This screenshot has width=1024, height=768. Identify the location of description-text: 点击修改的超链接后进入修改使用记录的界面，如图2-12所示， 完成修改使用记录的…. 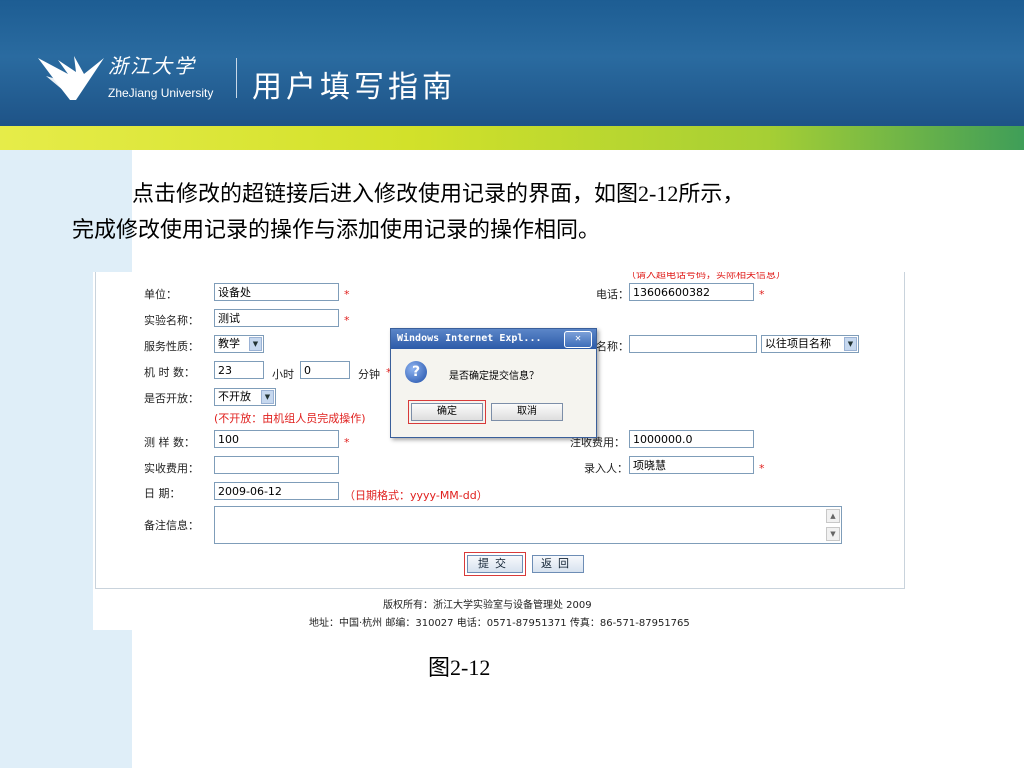
(512, 212).